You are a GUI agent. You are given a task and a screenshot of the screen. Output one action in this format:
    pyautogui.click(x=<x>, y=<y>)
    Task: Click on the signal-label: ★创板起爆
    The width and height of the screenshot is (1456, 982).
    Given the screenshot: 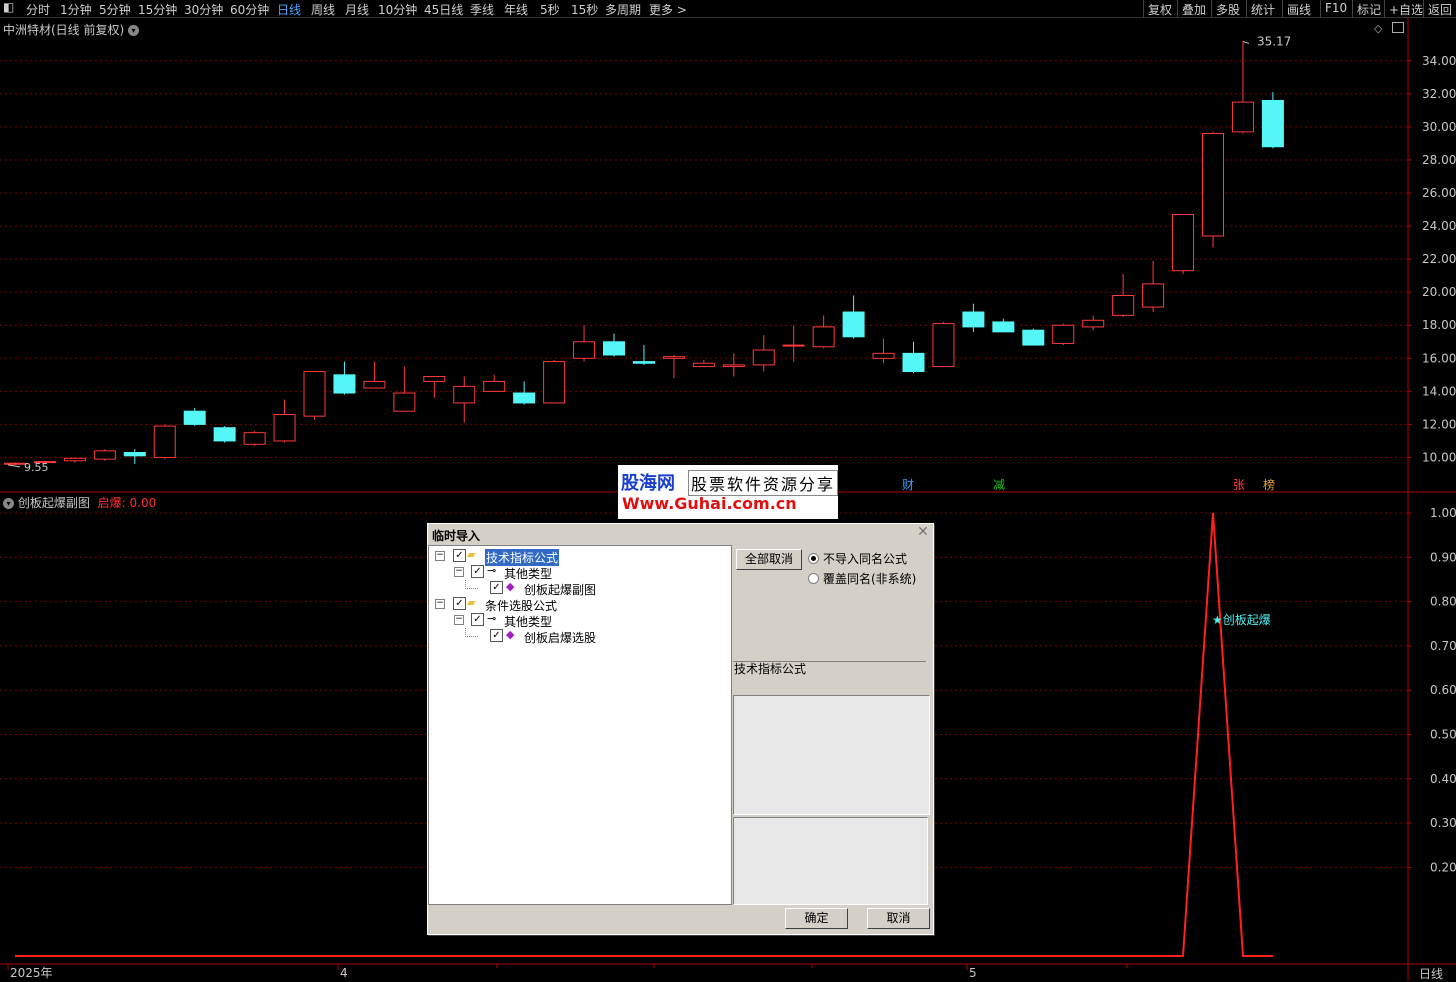 What is the action you would take?
    pyautogui.click(x=1241, y=620)
    